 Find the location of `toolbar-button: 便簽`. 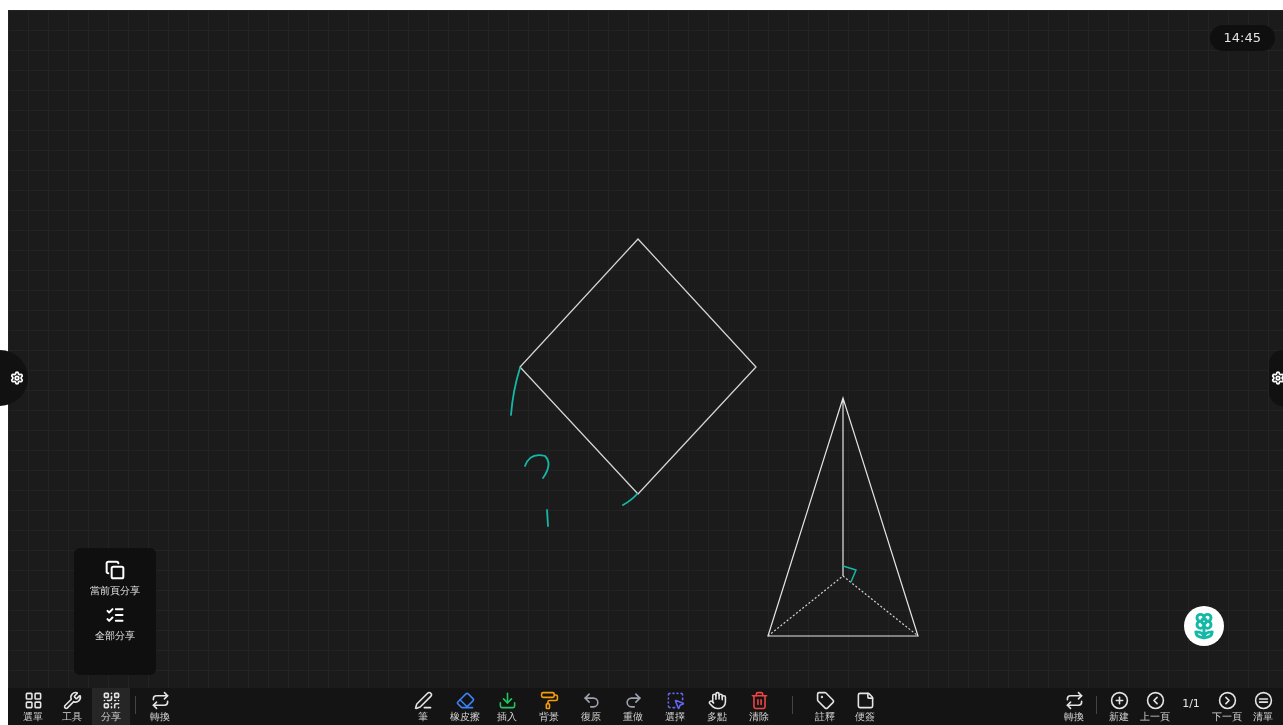

toolbar-button: 便簽 is located at coordinates (865, 706).